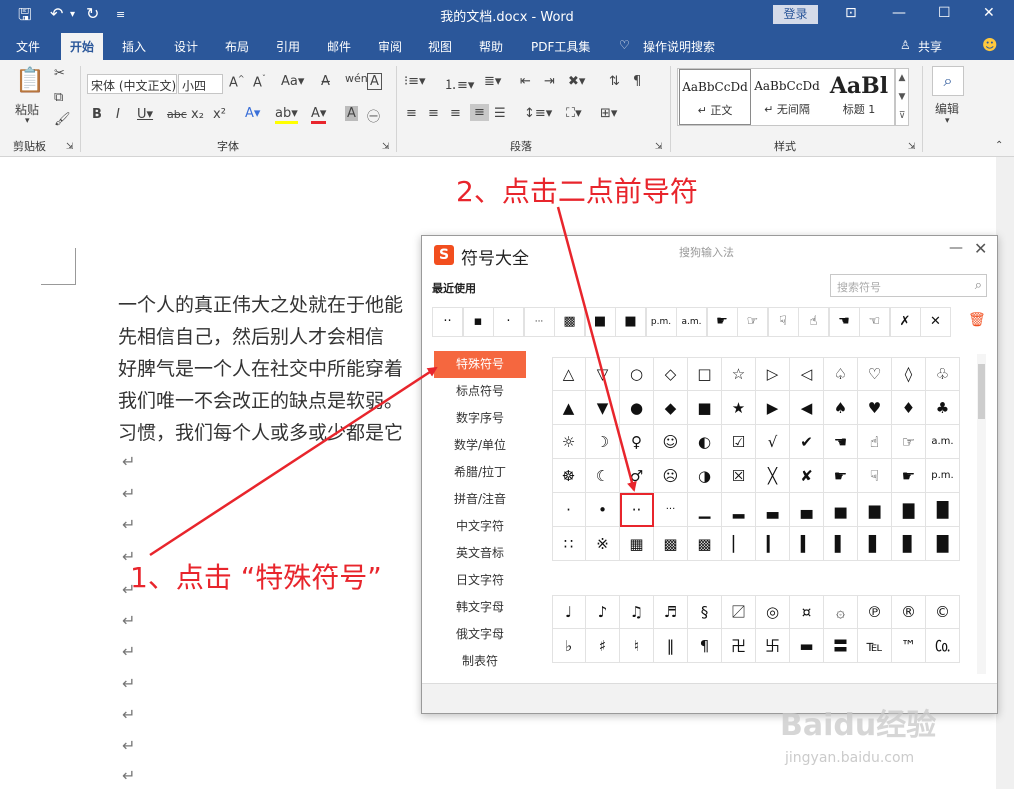 The image size is (1014, 789). What do you see at coordinates (935, 322) in the screenshot?
I see `recent-symbol-cell: ✕` at bounding box center [935, 322].